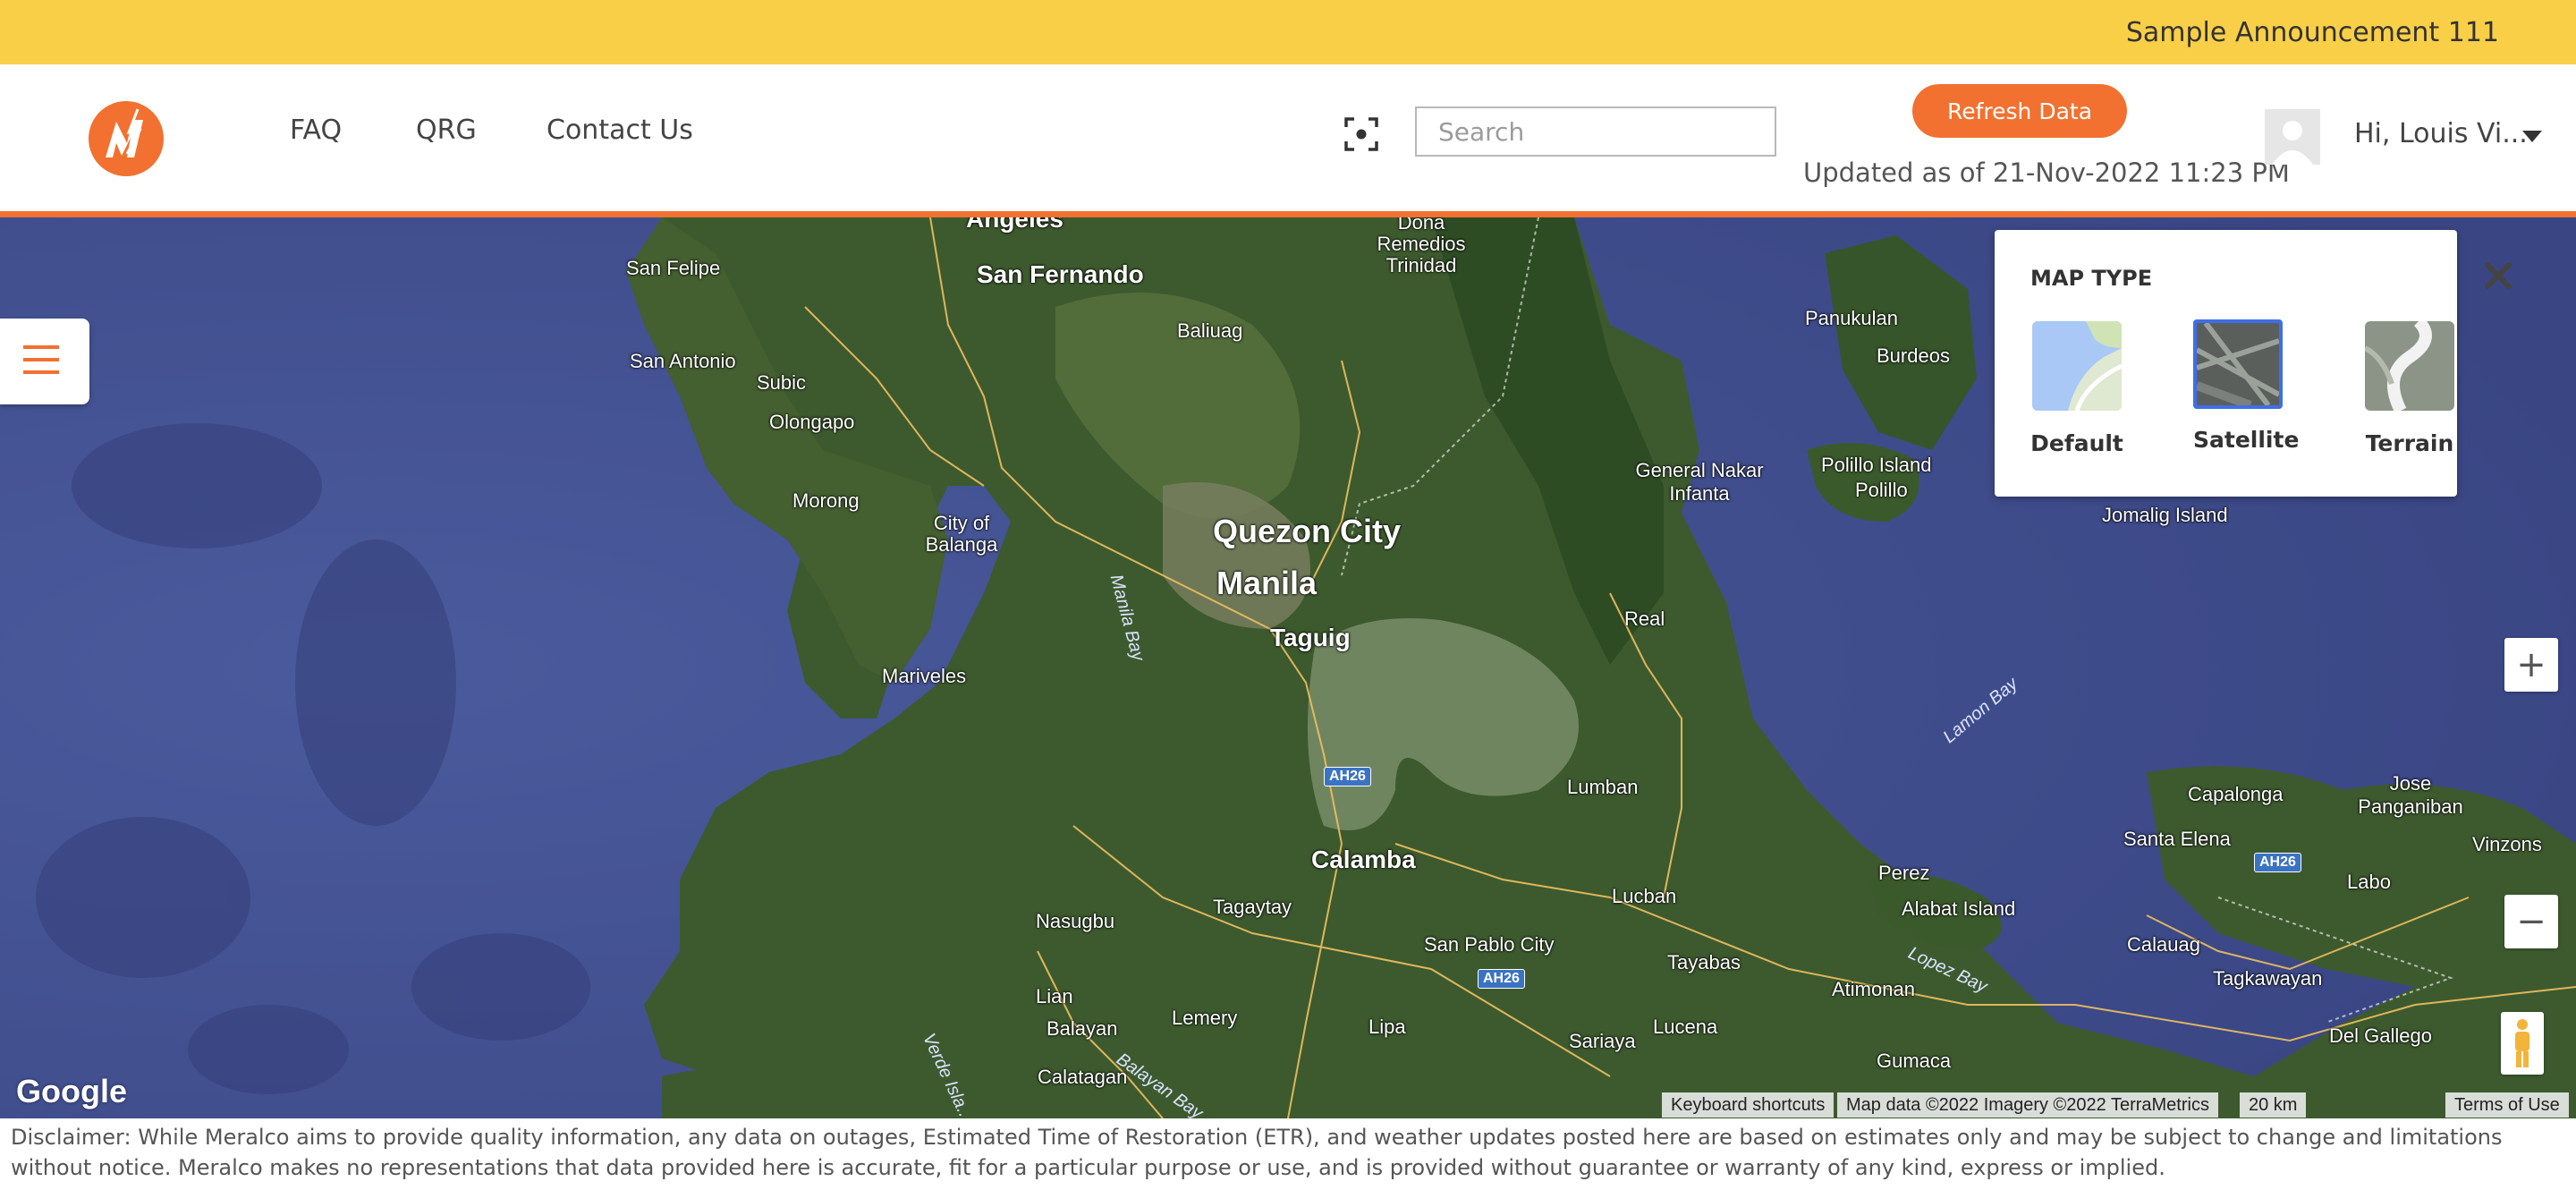 This screenshot has height=1190, width=2576. I want to click on map-type-title: MAP TYPE, so click(2091, 278).